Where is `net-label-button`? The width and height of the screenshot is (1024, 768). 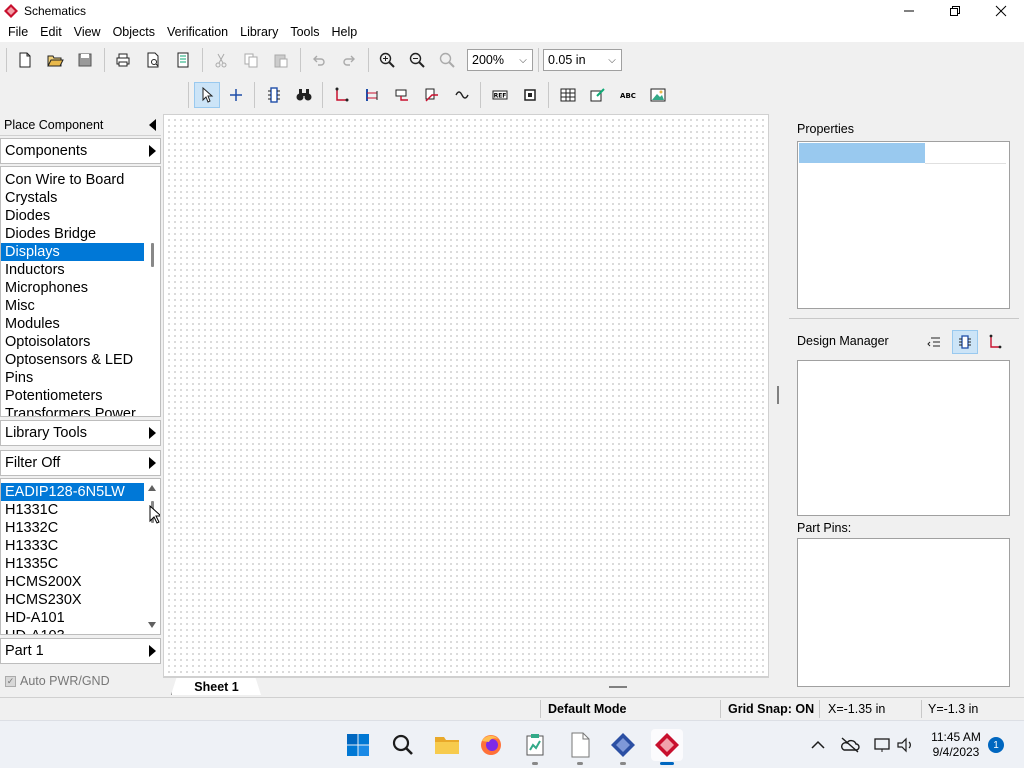 net-label-button is located at coordinates (432, 95).